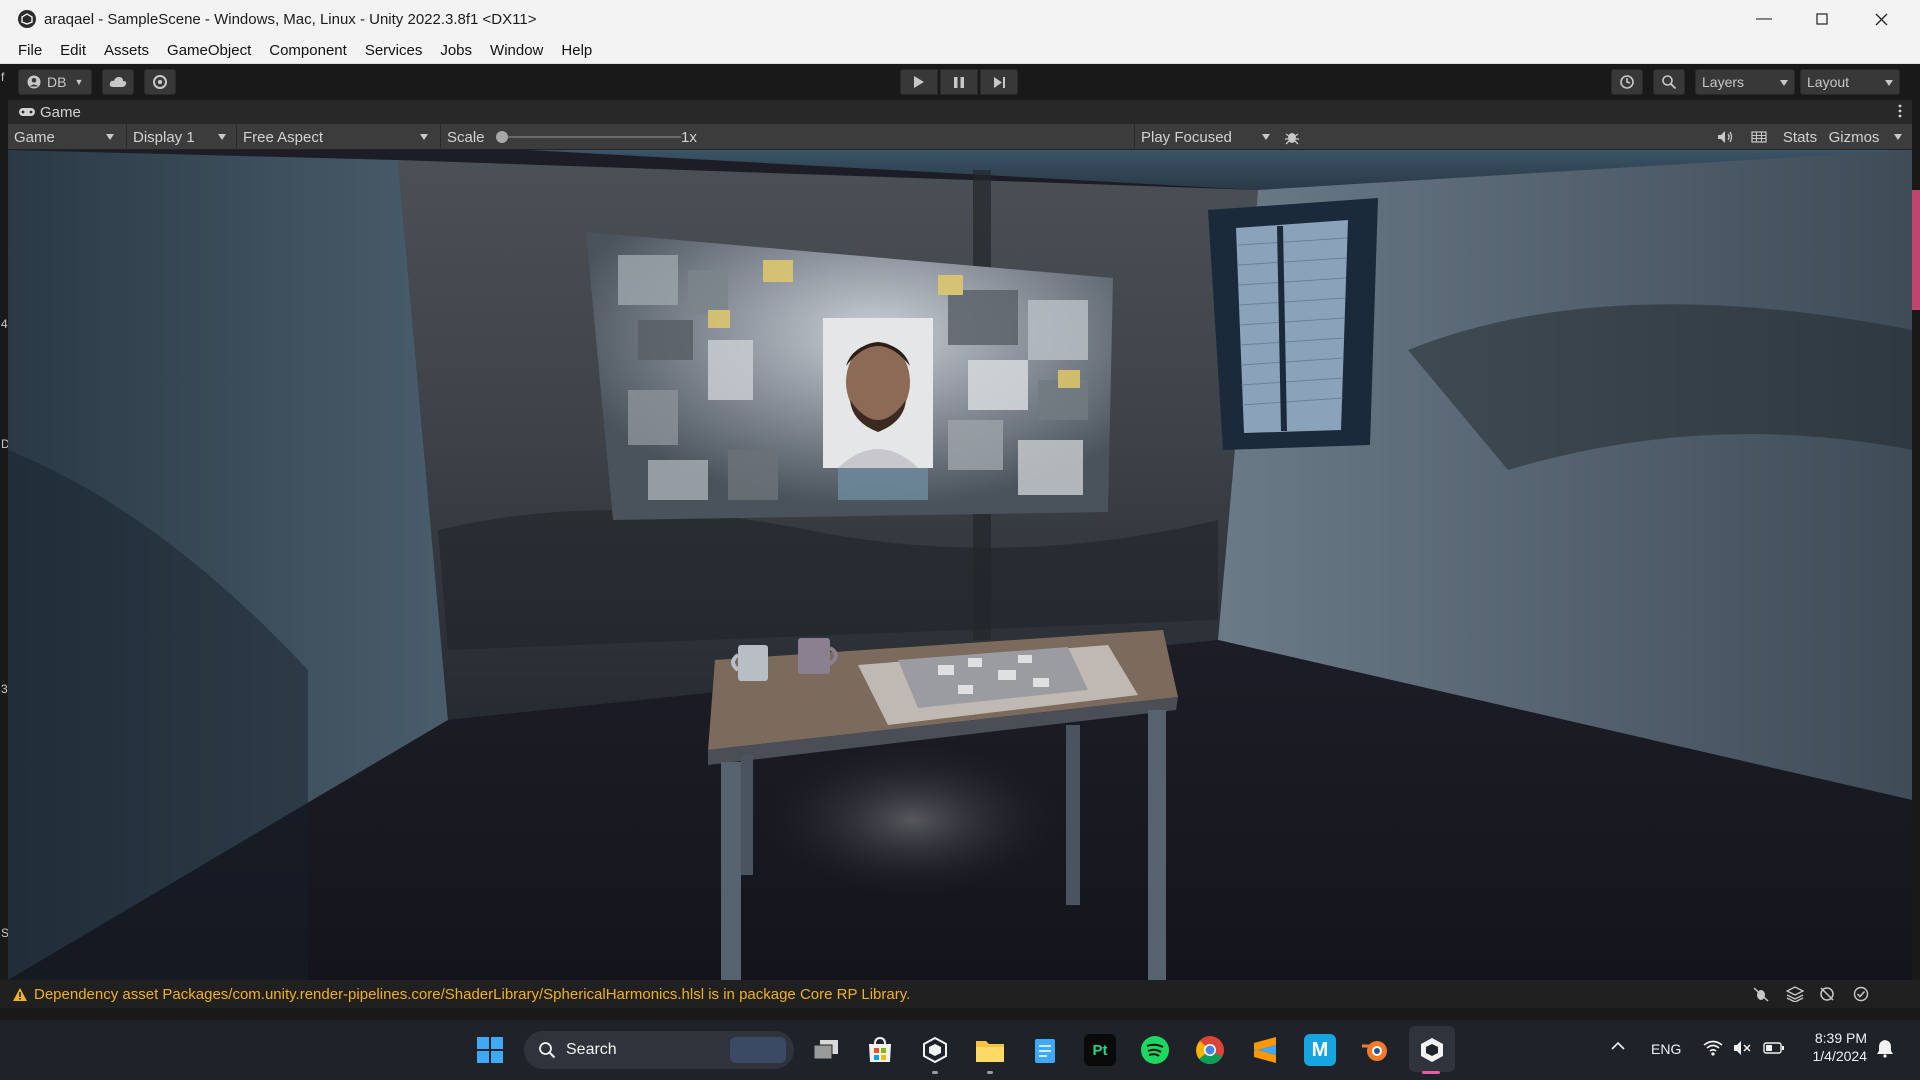 The image size is (1920, 1080). Describe the element at coordinates (1828, 82) in the screenshot. I see `layout-label: Layout` at that location.